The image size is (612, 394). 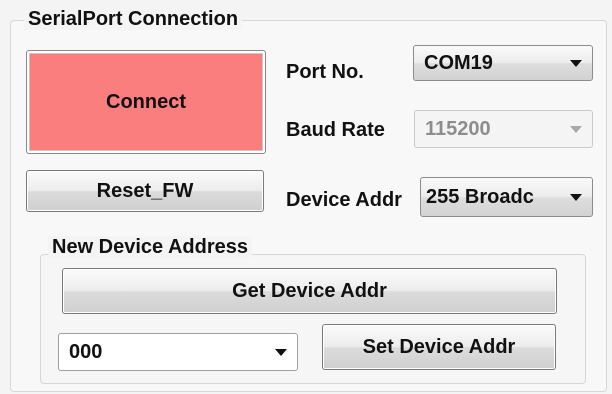 I want to click on device-addr-value: 255 Broadc, so click(x=480, y=196).